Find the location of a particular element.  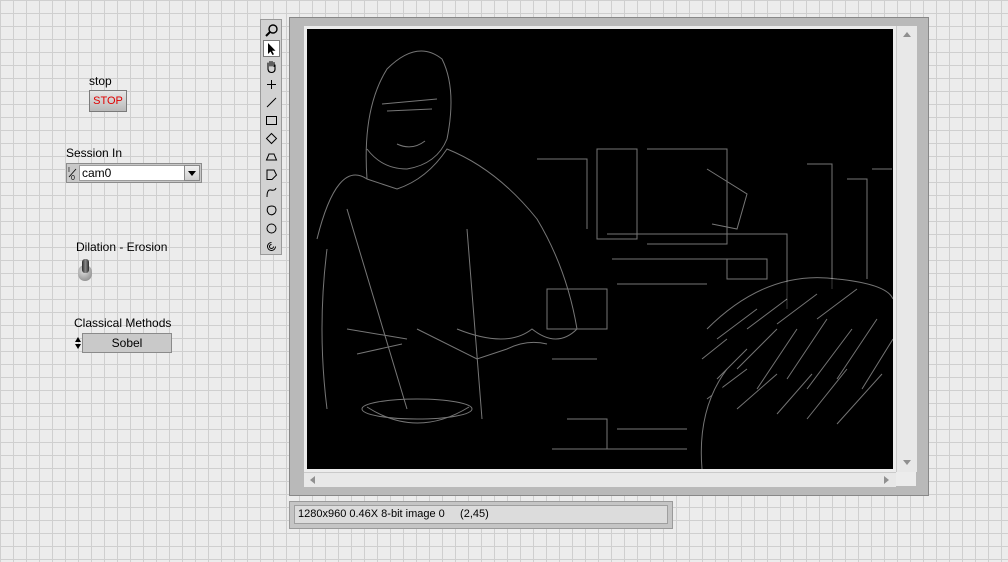

pointer-icon is located at coordinates (271, 48).